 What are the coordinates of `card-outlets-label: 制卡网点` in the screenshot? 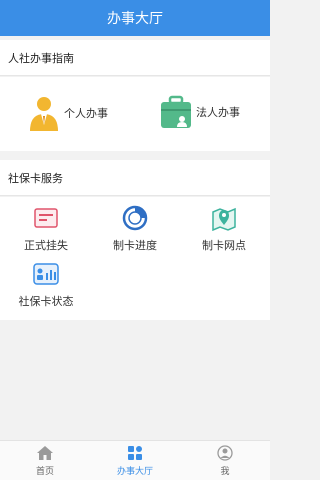 It's located at (224, 245).